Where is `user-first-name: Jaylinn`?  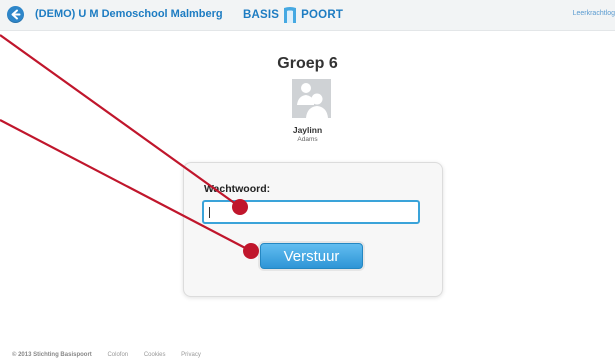
user-first-name: Jaylinn is located at coordinates (307, 130).